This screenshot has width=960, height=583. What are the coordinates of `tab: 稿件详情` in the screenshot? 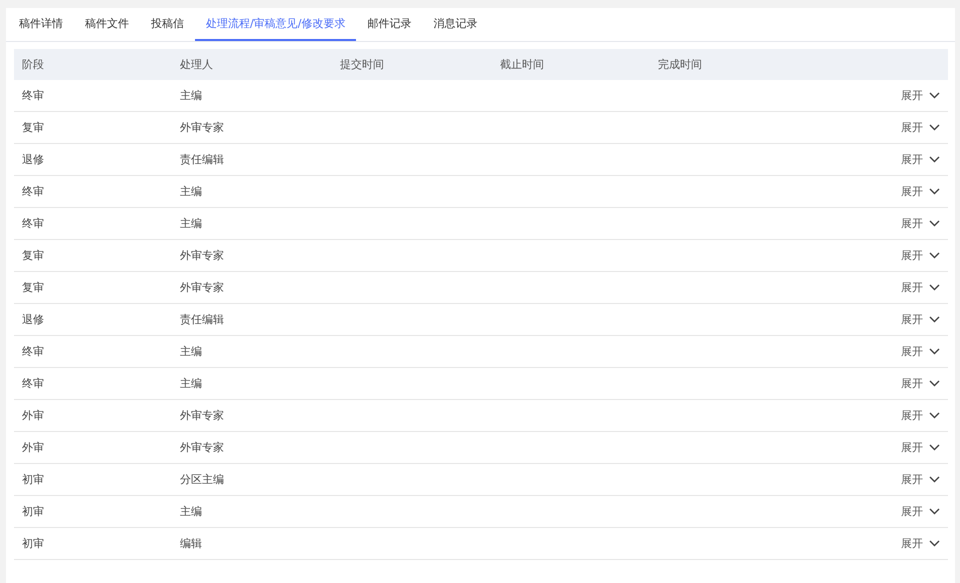 It's located at (41, 24).